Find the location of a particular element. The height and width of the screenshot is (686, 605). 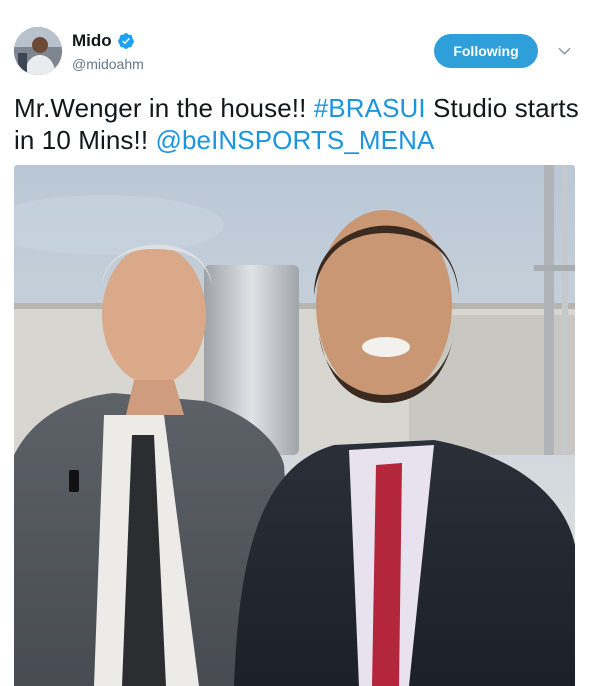

author-info: Mido @midoahm is located at coordinates (108, 51).